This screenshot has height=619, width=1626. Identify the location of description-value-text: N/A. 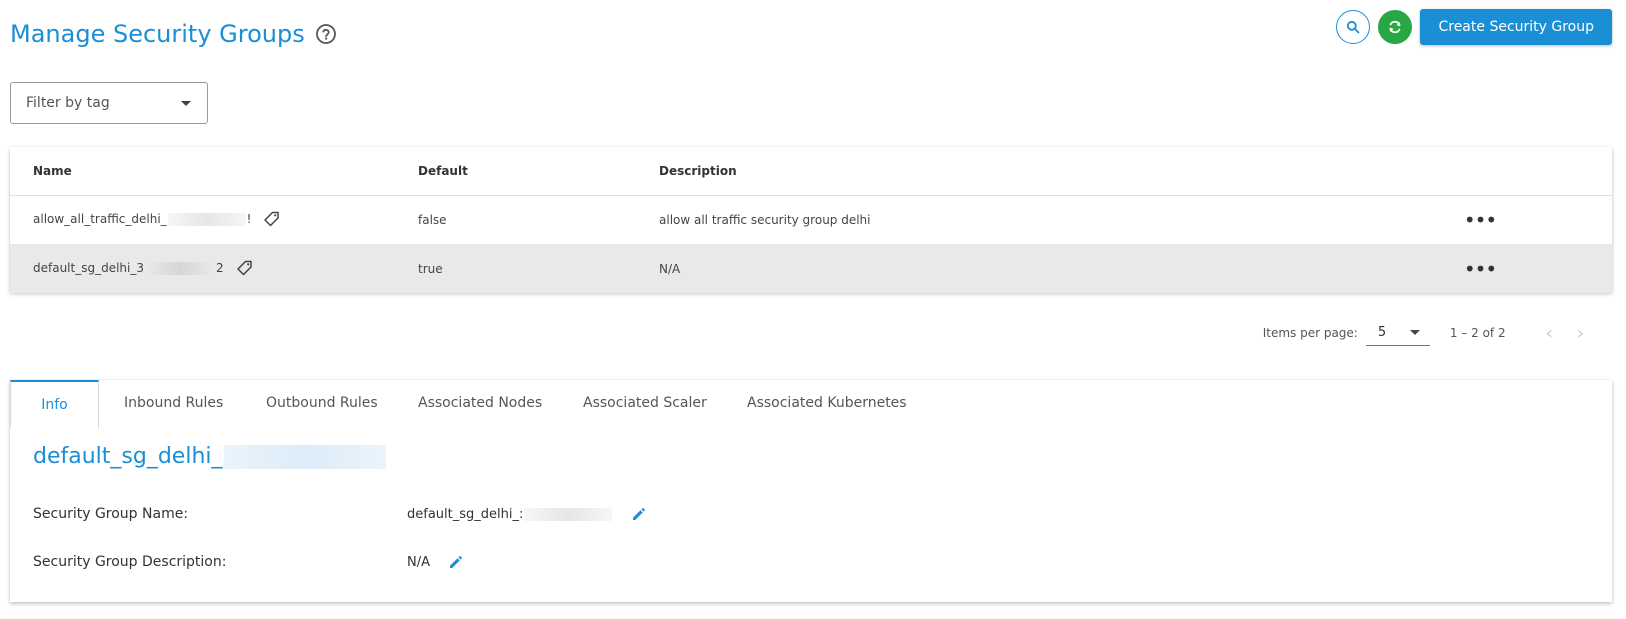
(418, 562).